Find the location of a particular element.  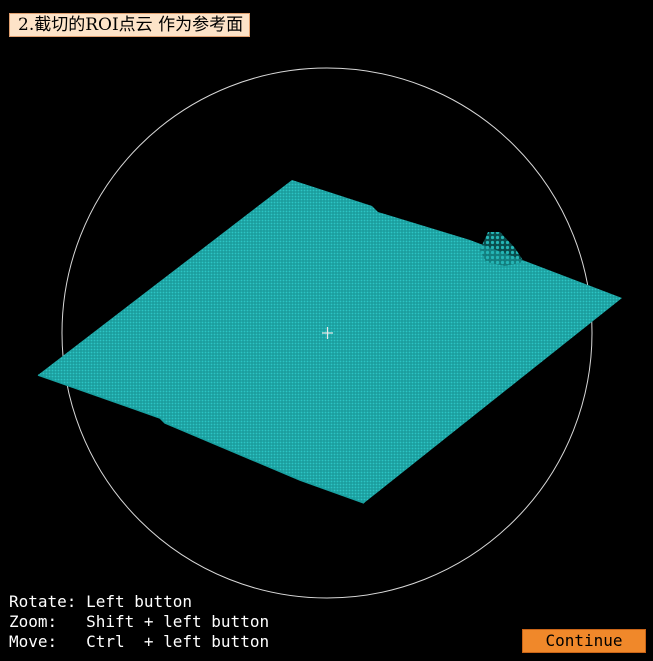

help-rotate: Rotate: Left button is located at coordinates (101, 601).